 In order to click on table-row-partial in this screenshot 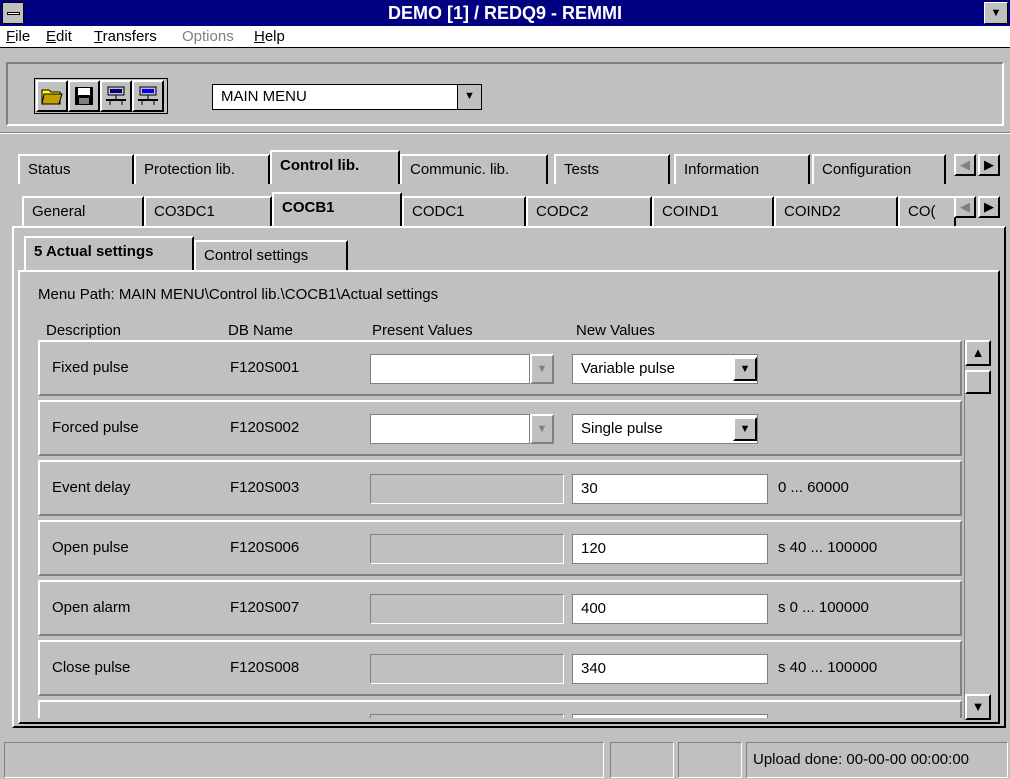, I will do `click(500, 709)`.